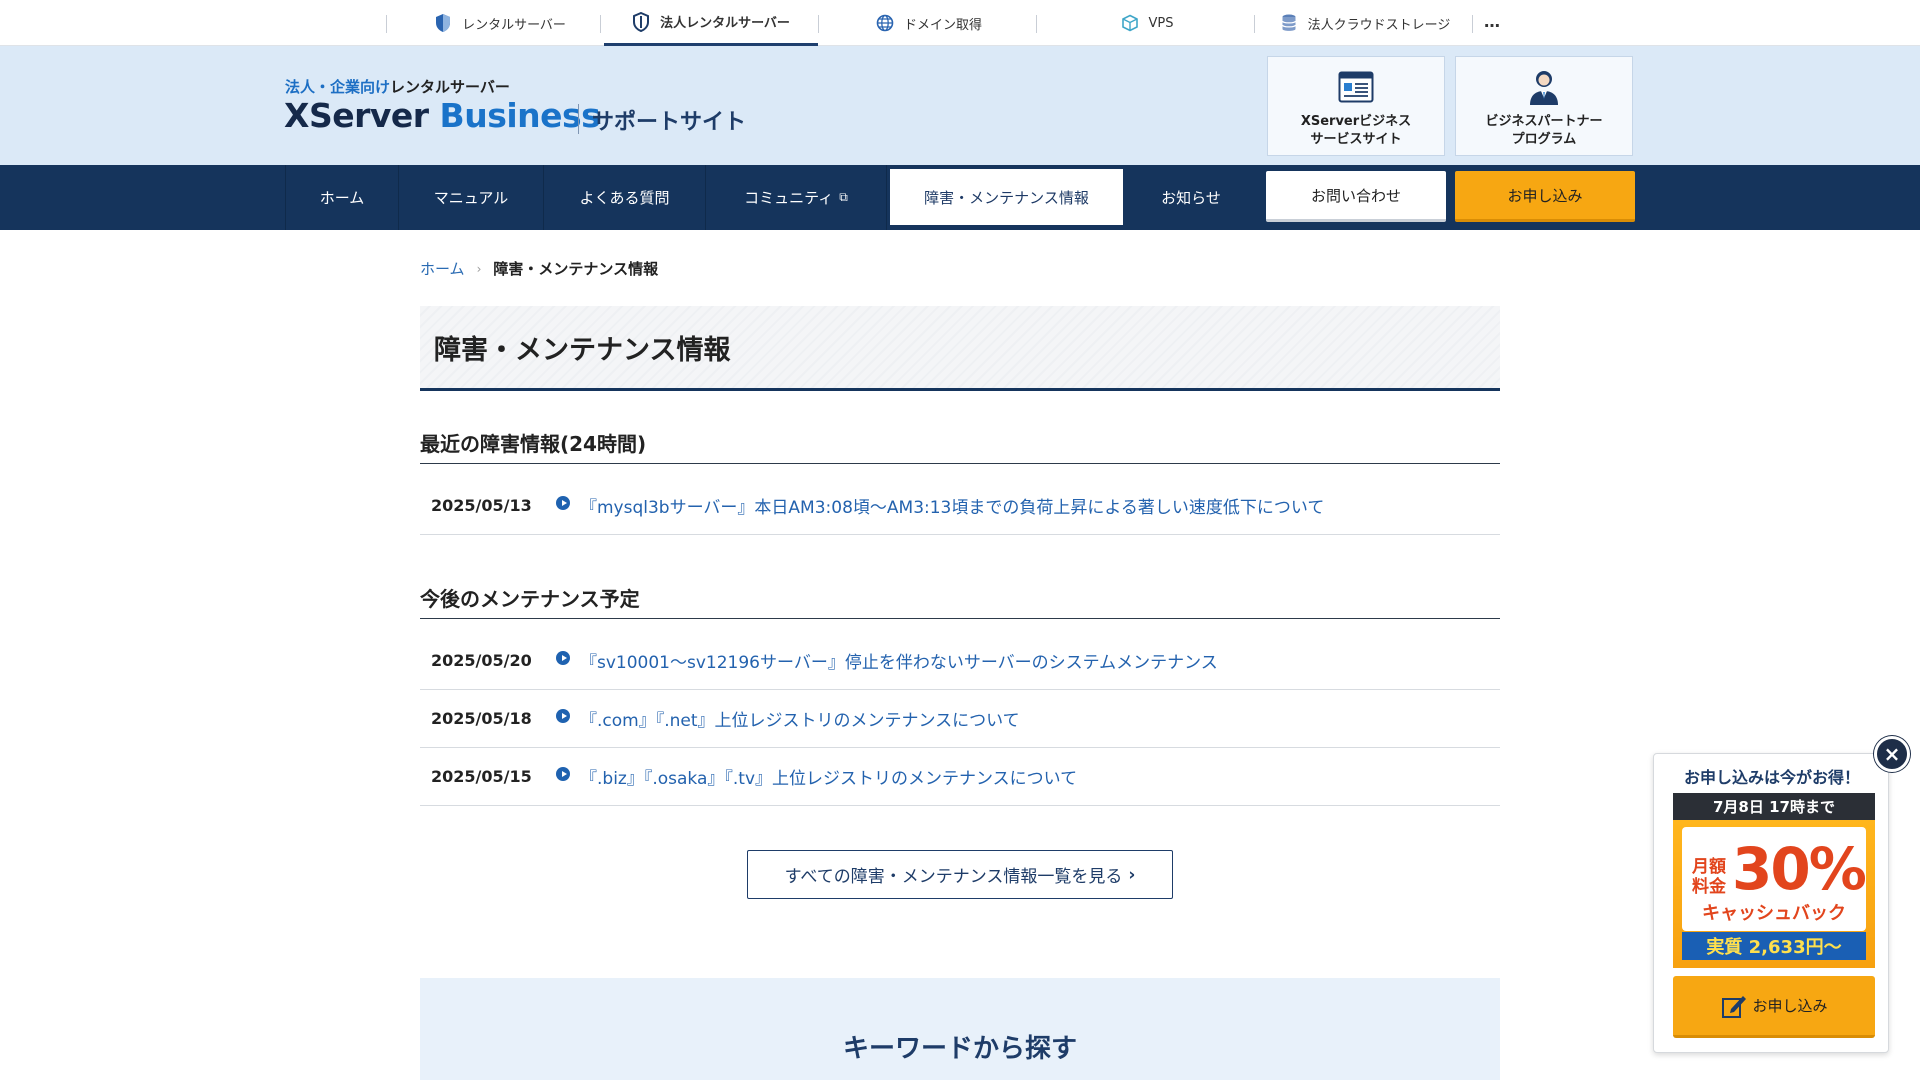  I want to click on keyword-search-heading: キーワードから探す, so click(959, 1049).